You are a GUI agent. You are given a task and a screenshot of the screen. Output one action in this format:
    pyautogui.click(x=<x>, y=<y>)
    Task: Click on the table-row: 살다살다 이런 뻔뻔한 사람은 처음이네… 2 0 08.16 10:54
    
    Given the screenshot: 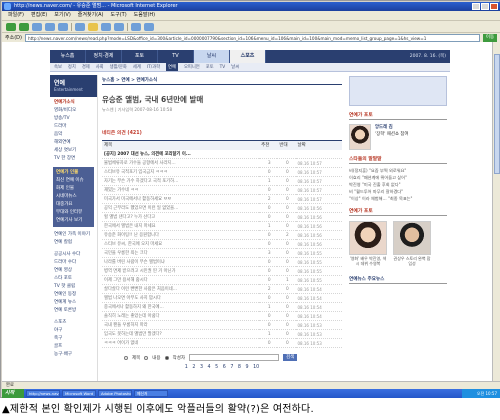 What is the action you would take?
    pyautogui.click(x=222, y=289)
    